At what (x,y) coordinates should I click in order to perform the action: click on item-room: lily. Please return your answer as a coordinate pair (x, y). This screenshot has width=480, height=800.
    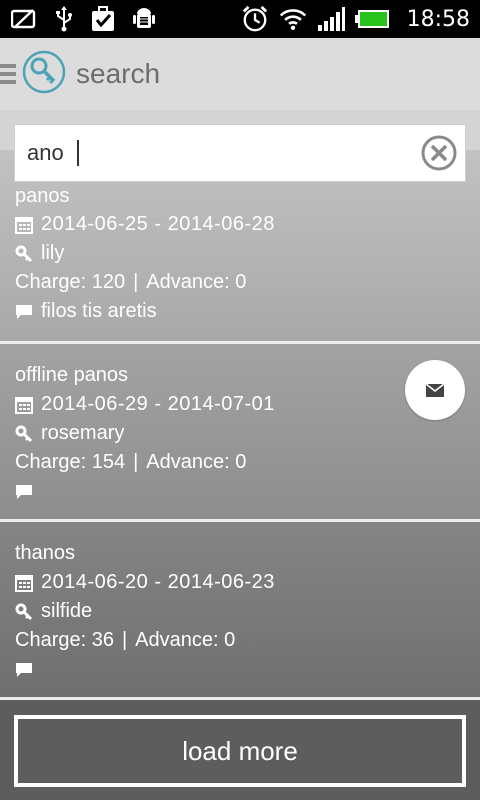
    Looking at the image, I should click on (53, 253).